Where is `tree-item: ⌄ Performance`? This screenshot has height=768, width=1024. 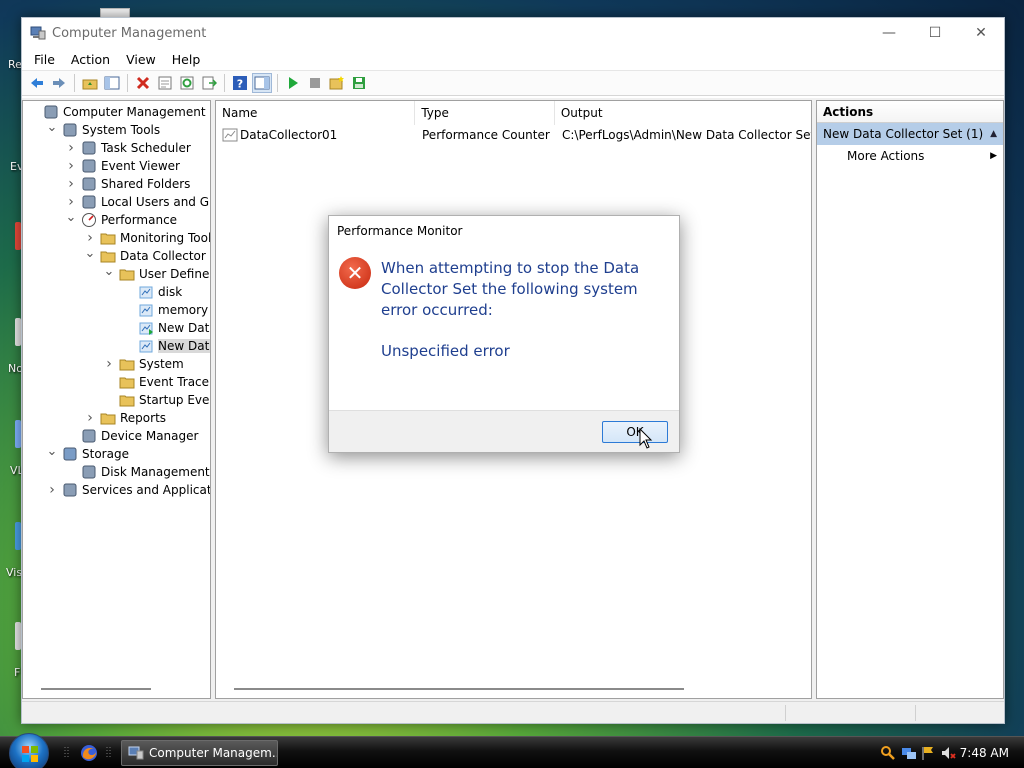
tree-item: ⌄ Performance is located at coordinates (121, 219).